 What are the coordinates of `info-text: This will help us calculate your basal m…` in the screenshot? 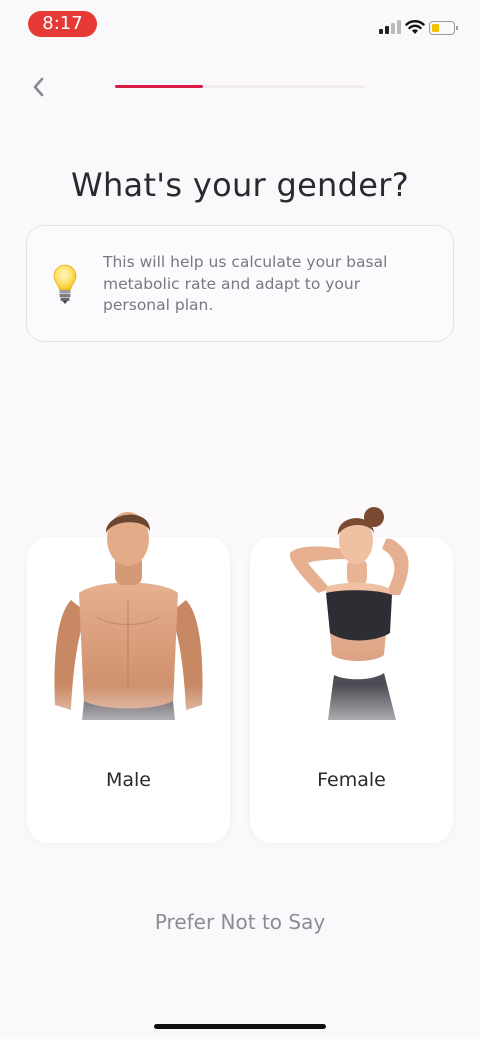 It's located at (245, 283).